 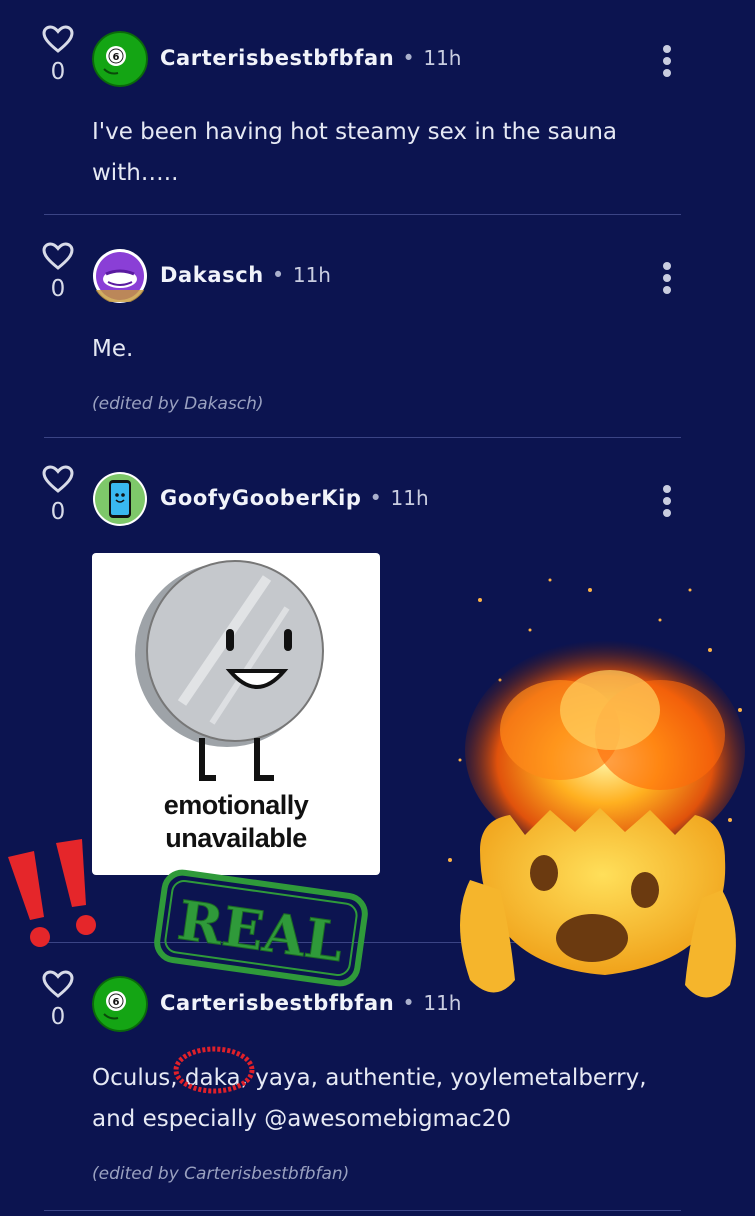 What do you see at coordinates (245, 275) in the screenshot?
I see `username: Dakasch • 11h` at bounding box center [245, 275].